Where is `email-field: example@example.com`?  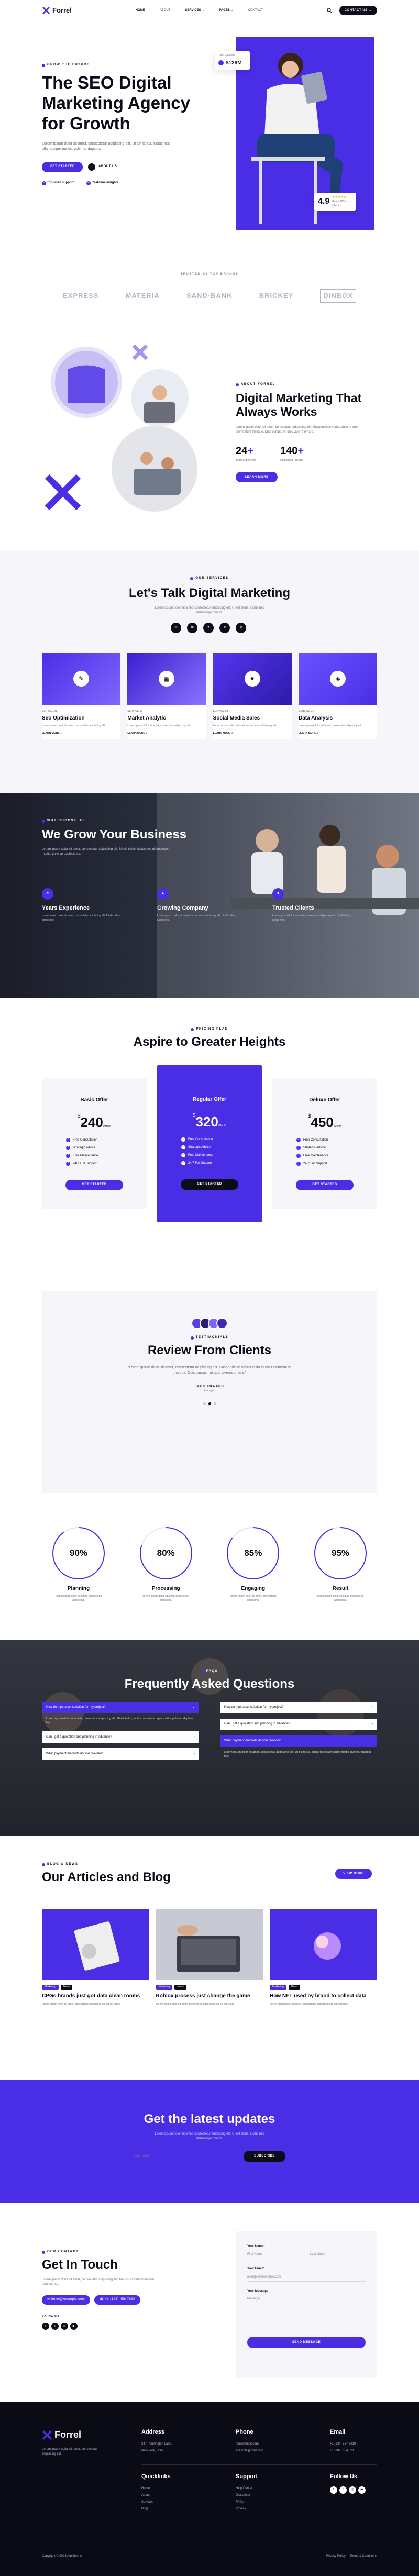 email-field: example@example.com is located at coordinates (306, 2276).